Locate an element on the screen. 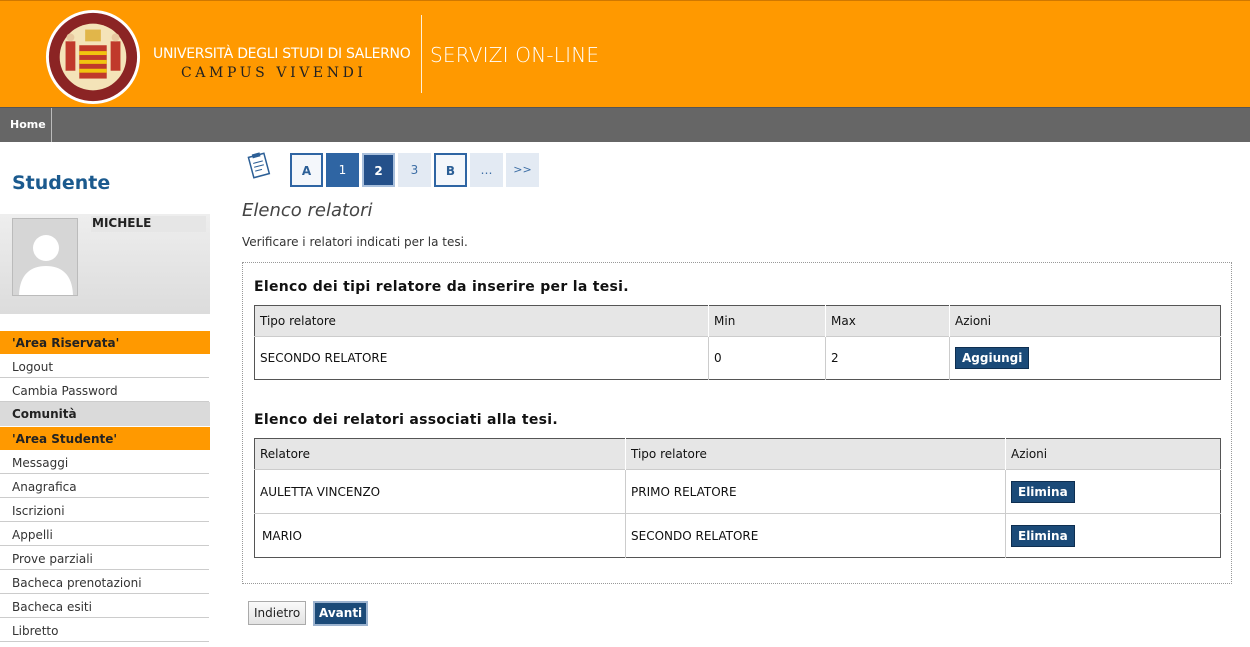  table-row: SECONDO RELATORE 0 2 Aggiungi is located at coordinates (737, 358).